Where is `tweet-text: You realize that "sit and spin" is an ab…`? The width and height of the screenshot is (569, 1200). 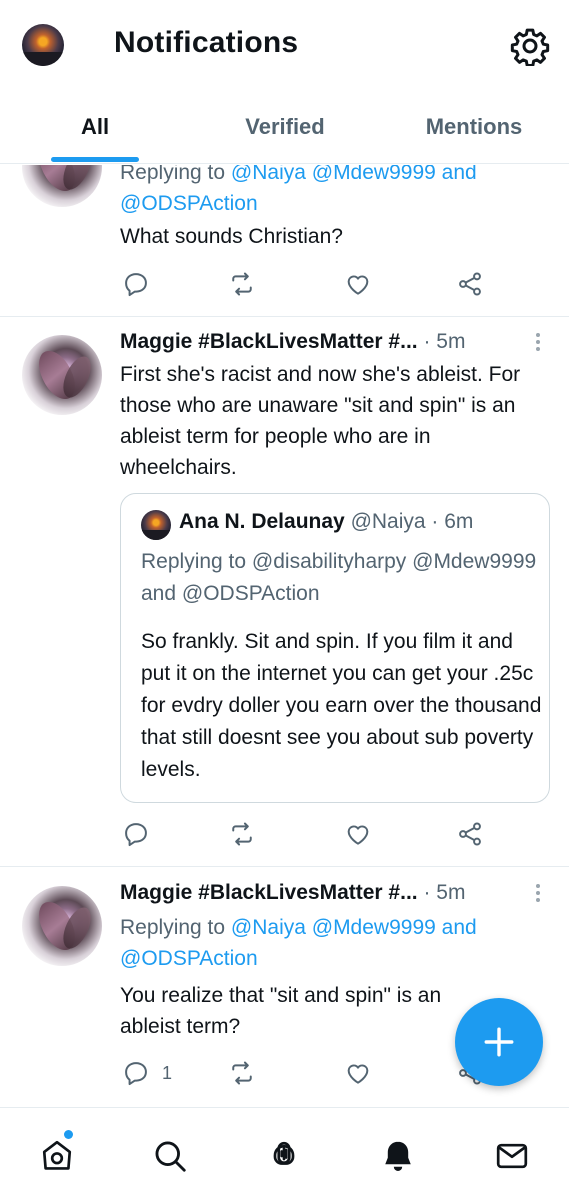 tweet-text: You realize that "sit and spin" is an ab… is located at coordinates (281, 1011).